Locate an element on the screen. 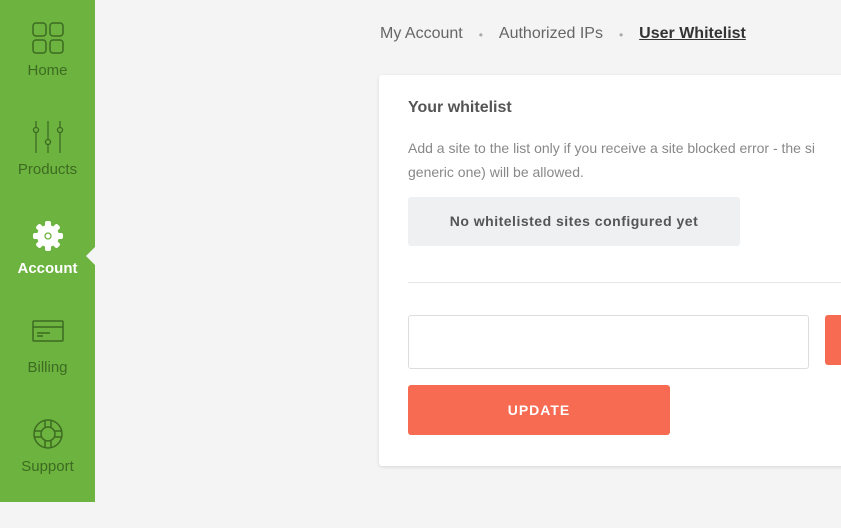 Image resolution: width=841 pixels, height=528 pixels. sidebar-item-label: Billing is located at coordinates (47, 367).